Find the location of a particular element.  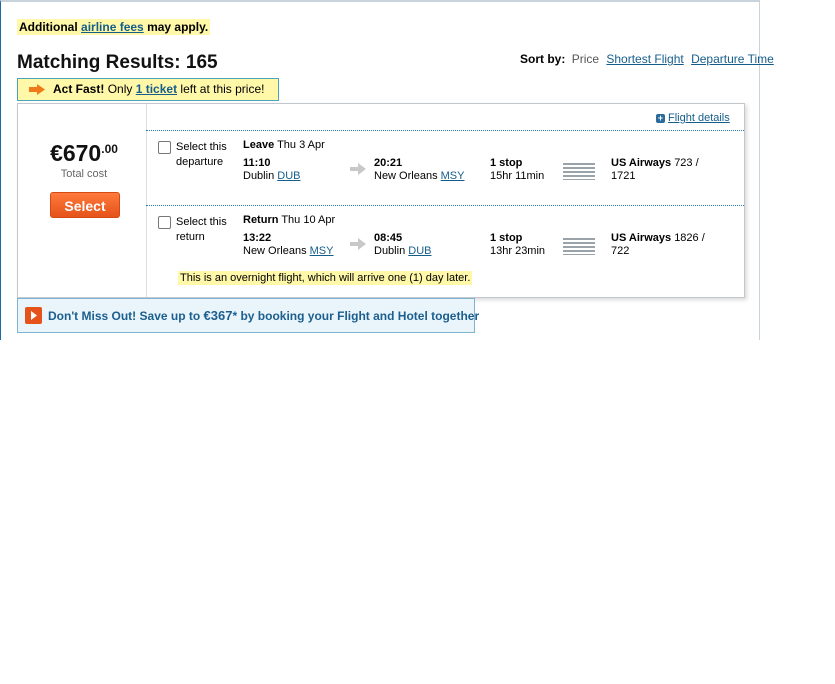

leg-direction: Leave Thu 3 Apr is located at coordinates (284, 145).